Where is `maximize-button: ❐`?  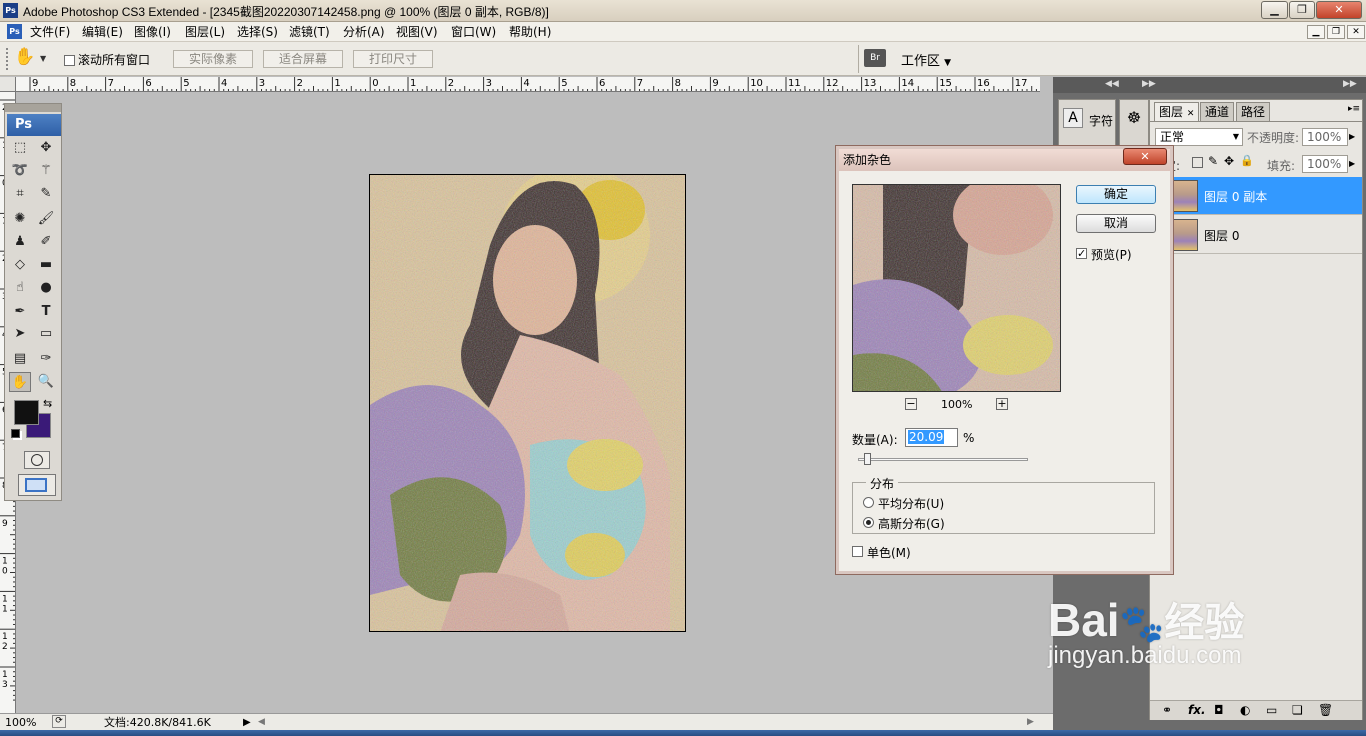
maximize-button: ❐ is located at coordinates (1302, 10).